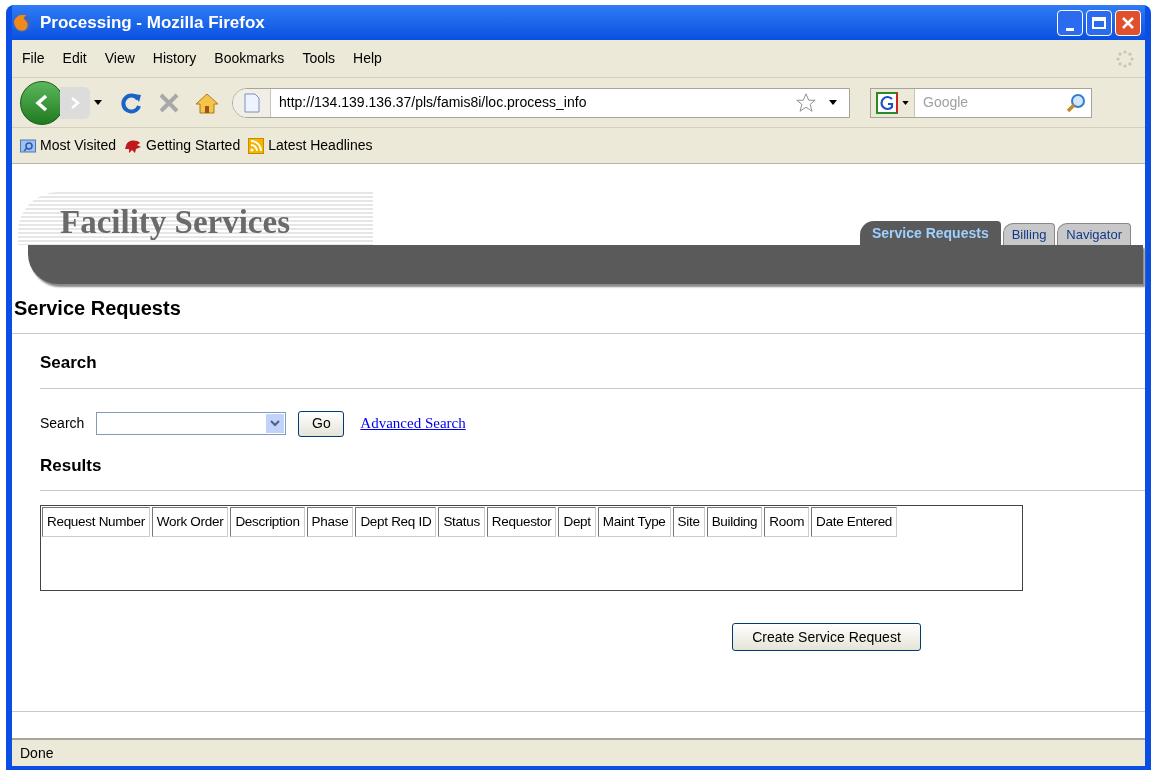 The width and height of the screenshot is (1157, 773). What do you see at coordinates (191, 423) in the screenshot?
I see `search-dropdown` at bounding box center [191, 423].